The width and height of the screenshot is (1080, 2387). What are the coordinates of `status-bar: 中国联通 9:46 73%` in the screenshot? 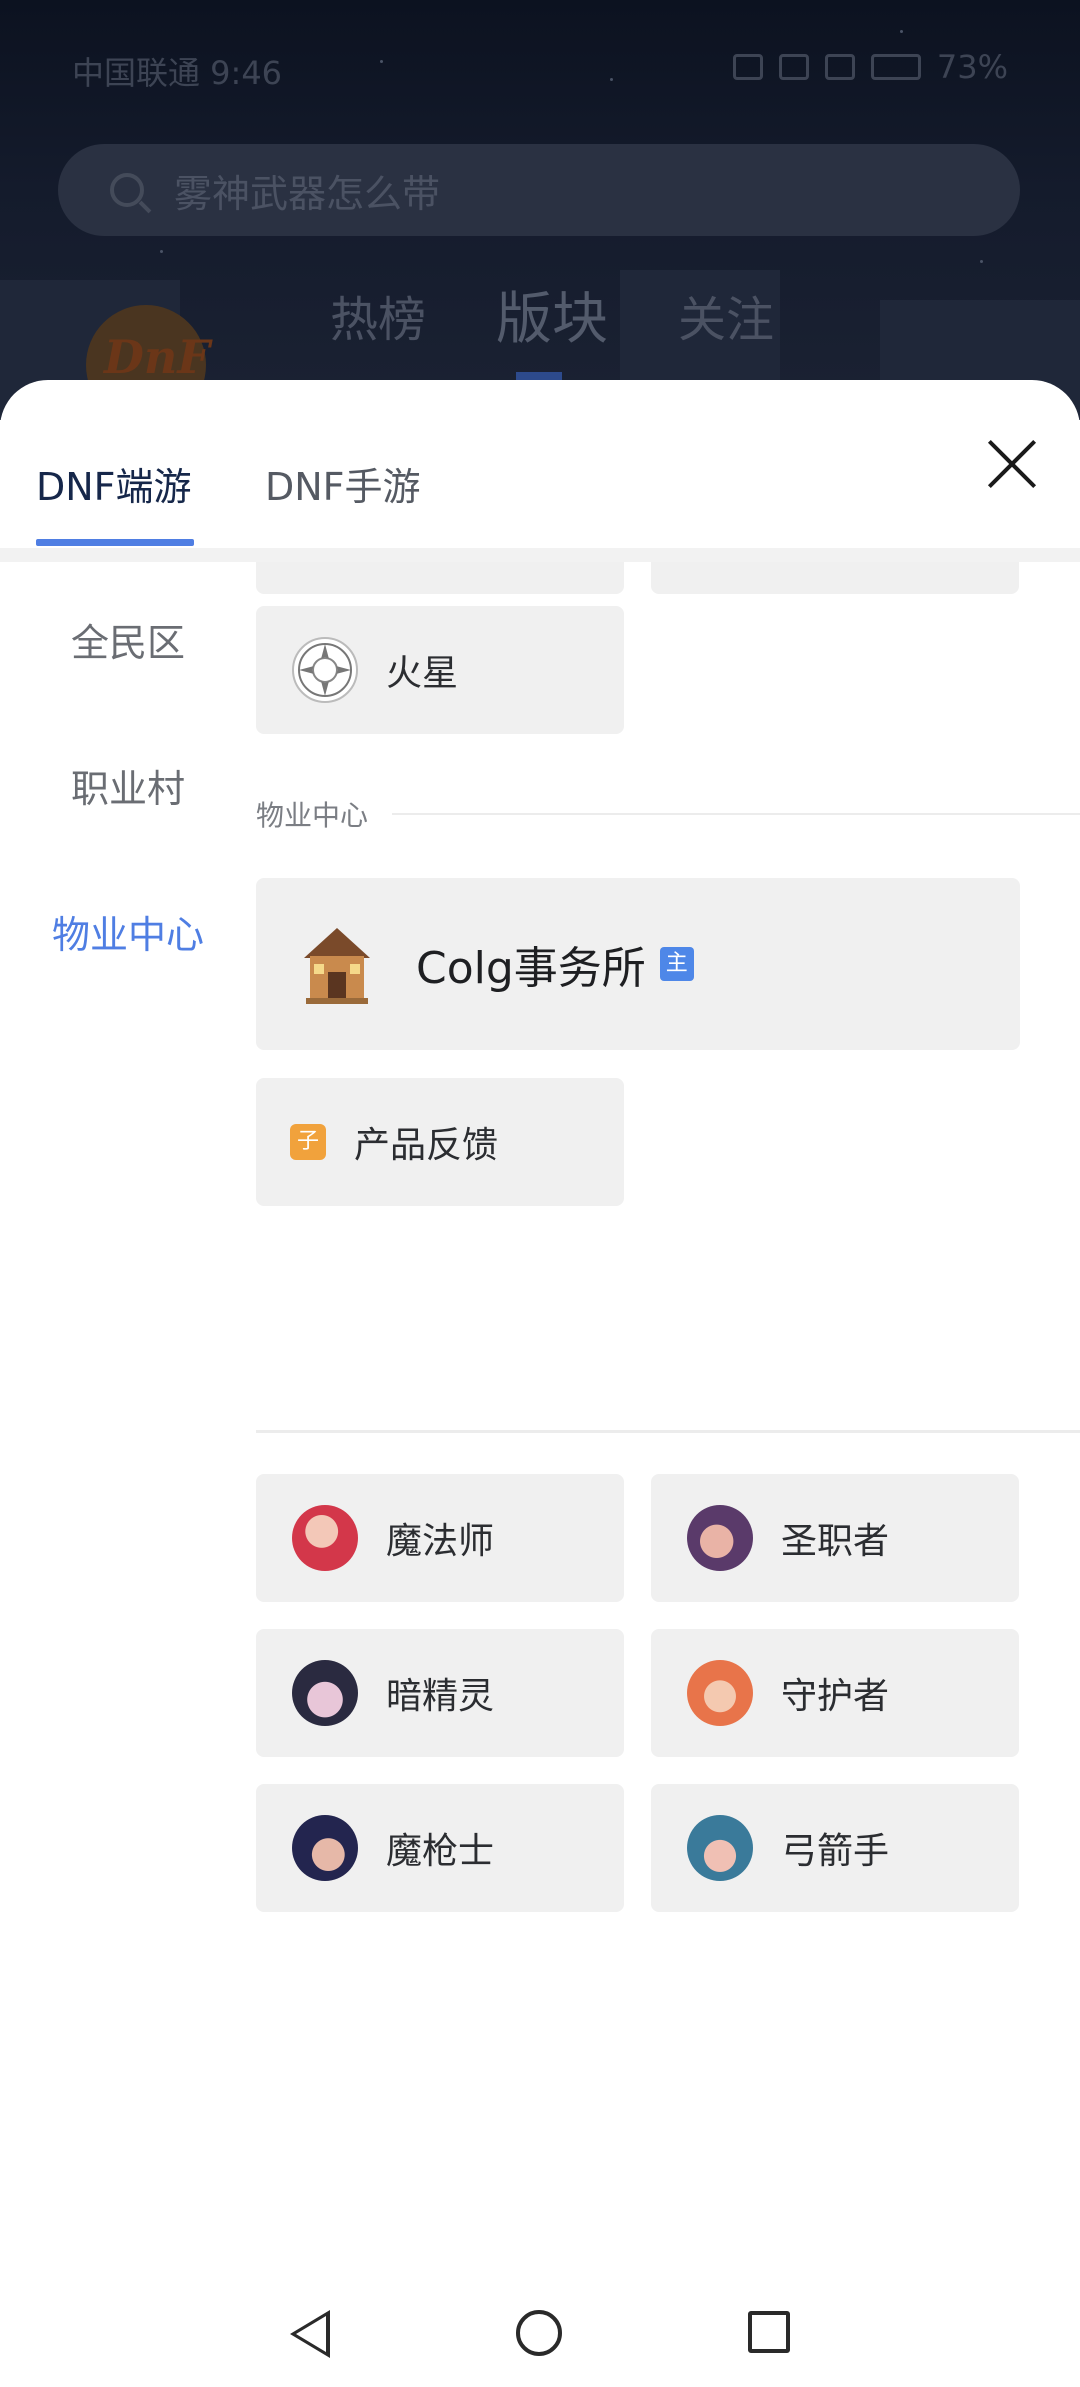 It's located at (540, 68).